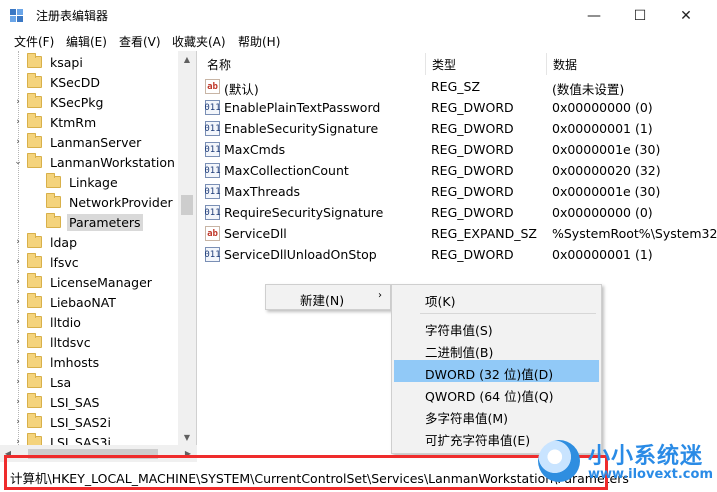 The height and width of the screenshot is (492, 717). Describe the element at coordinates (187, 437) in the screenshot. I see `scroll-down-icon: ▼` at that location.